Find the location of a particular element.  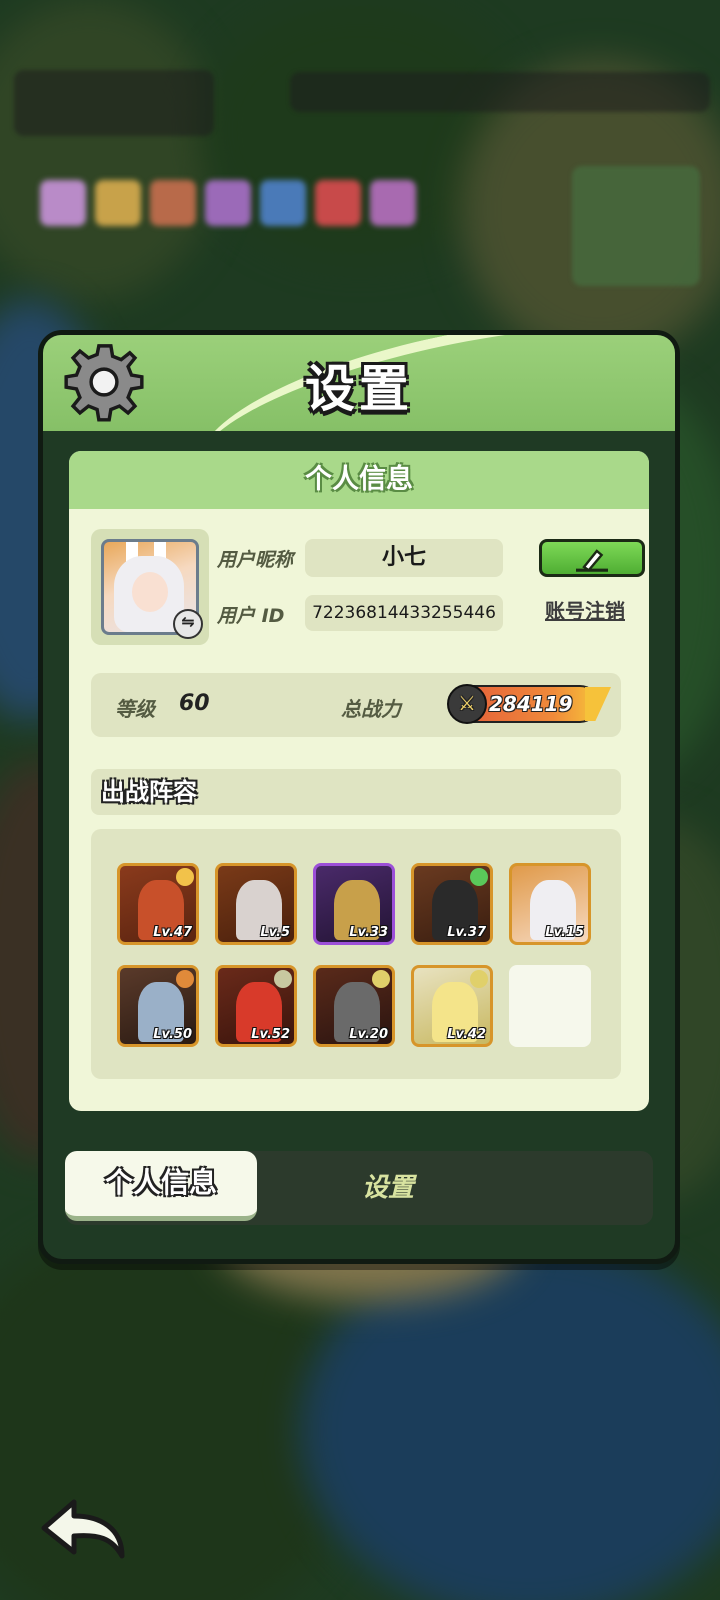

hero-level: Lv.42 is located at coordinates (466, 1034).